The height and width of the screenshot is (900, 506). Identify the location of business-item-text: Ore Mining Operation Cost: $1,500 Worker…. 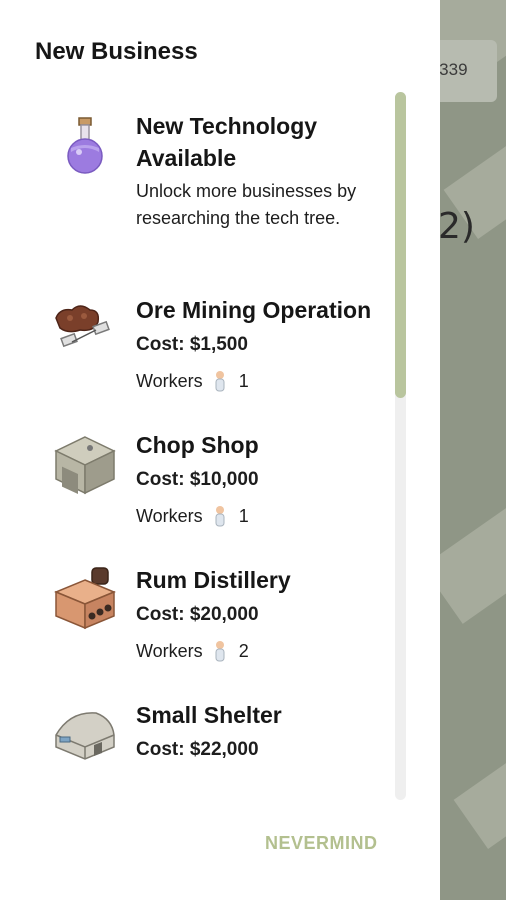
(261, 344).